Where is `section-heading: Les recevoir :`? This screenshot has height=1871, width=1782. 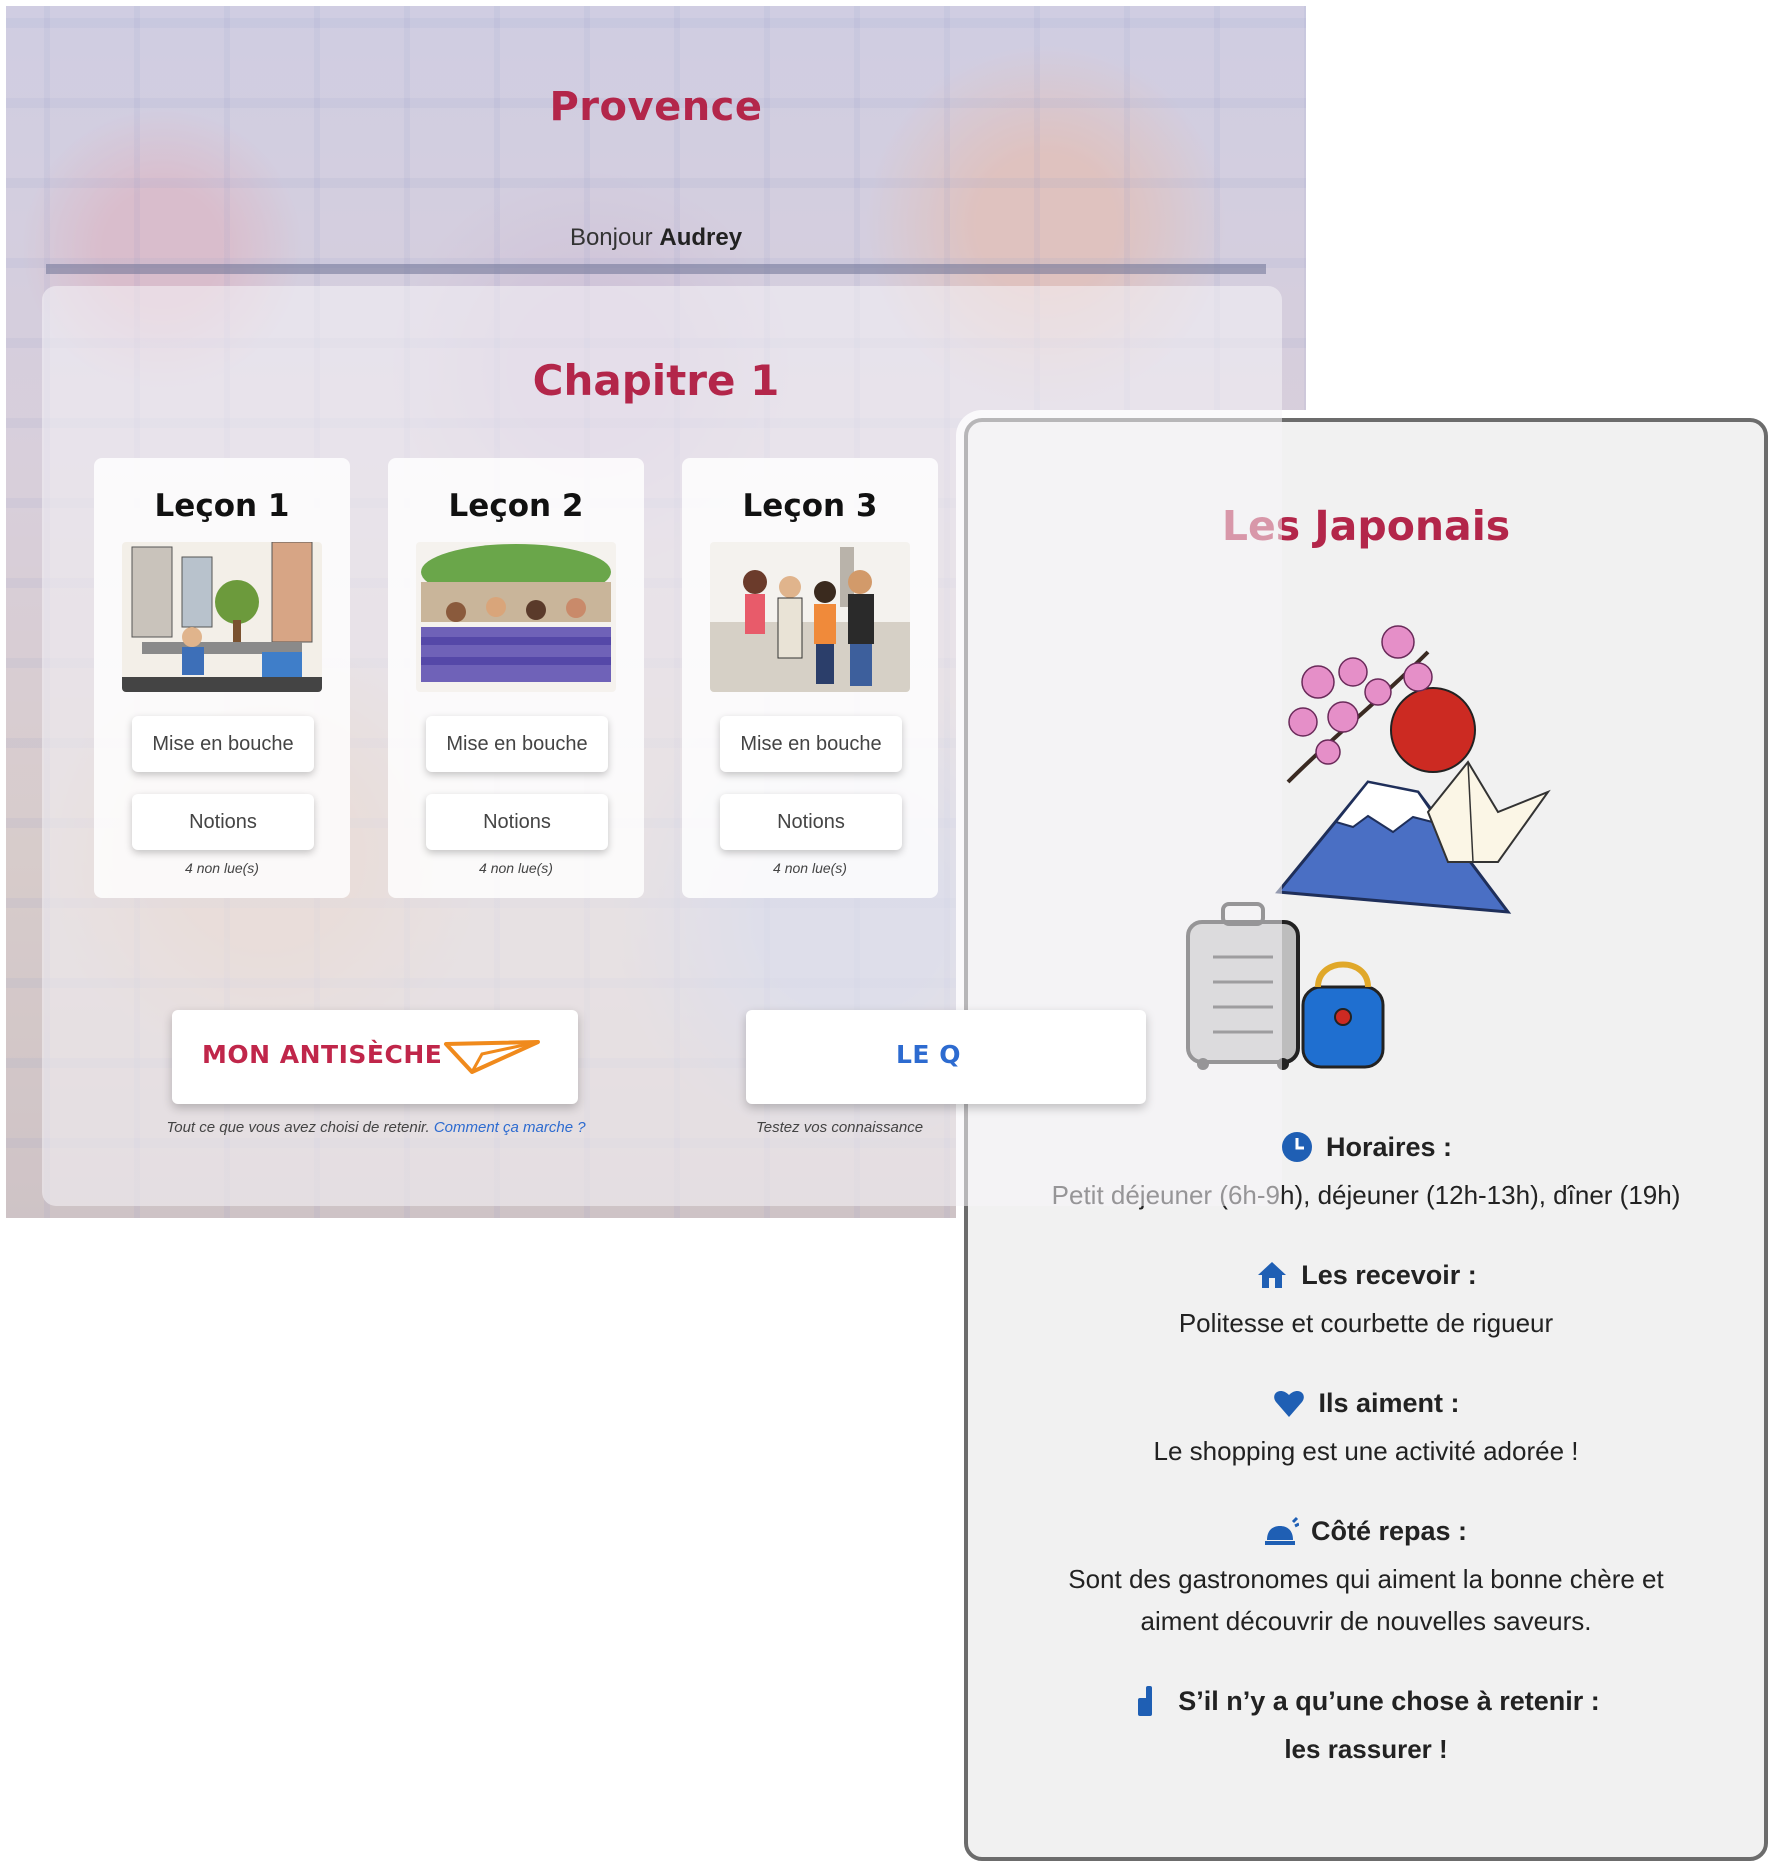
section-heading: Les recevoir : is located at coordinates (1389, 1274).